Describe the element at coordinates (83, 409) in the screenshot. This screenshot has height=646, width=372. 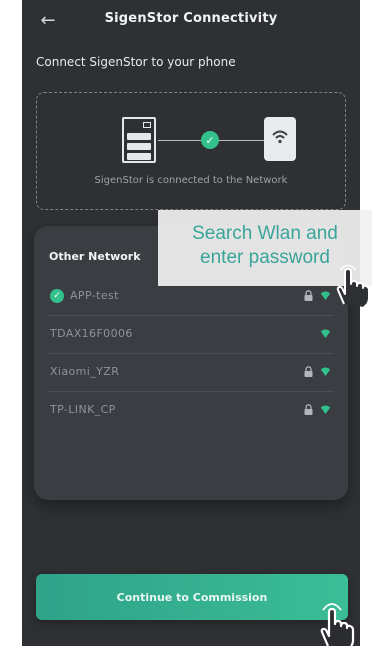
I see `network-name: TP-LINK_CP` at that location.